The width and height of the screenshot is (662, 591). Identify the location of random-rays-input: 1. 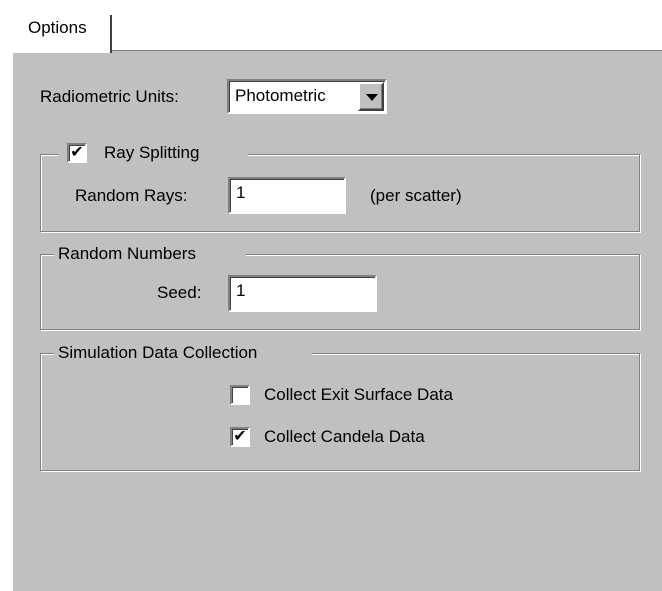
(287, 195).